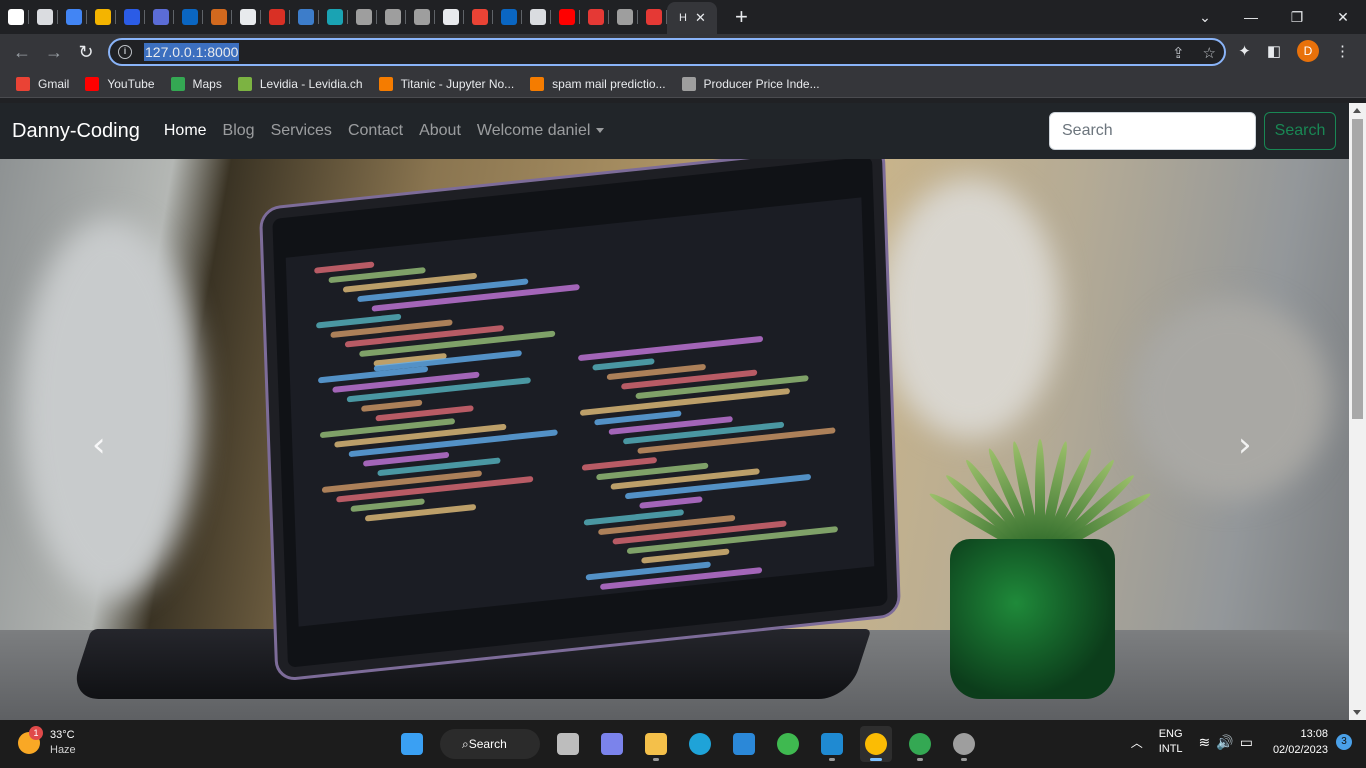 This screenshot has width=1366, height=768. Describe the element at coordinates (741, 17) in the screenshot. I see `new-tab-button: +` at that location.